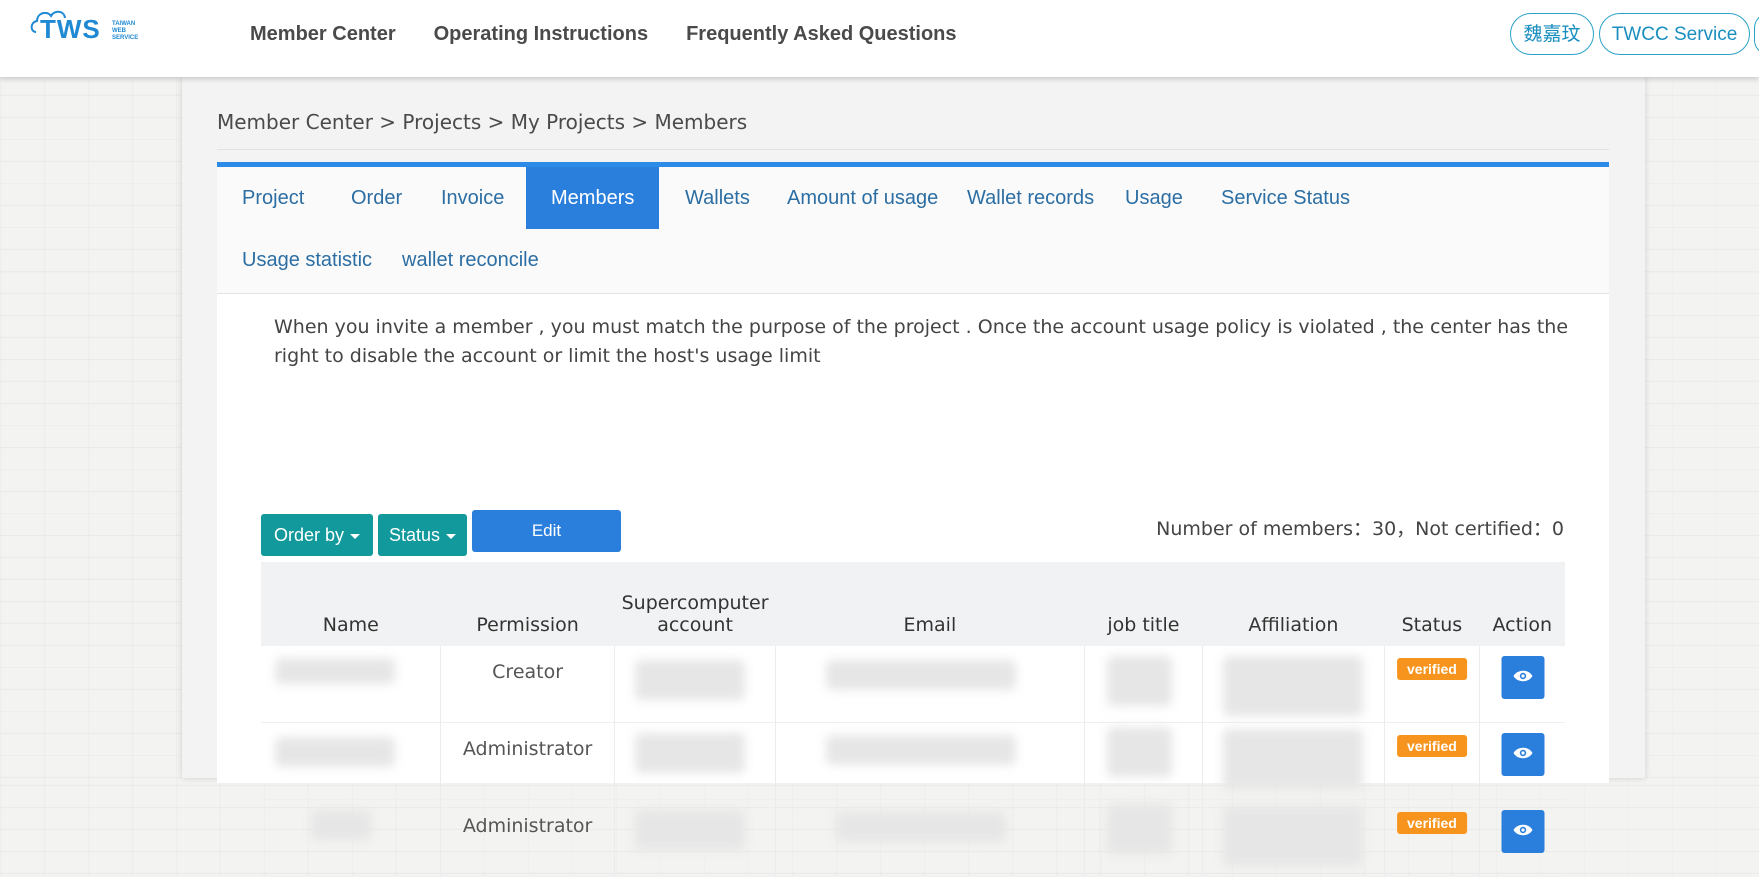  I want to click on twcc-service-button: TWCC Service, so click(1674, 34).